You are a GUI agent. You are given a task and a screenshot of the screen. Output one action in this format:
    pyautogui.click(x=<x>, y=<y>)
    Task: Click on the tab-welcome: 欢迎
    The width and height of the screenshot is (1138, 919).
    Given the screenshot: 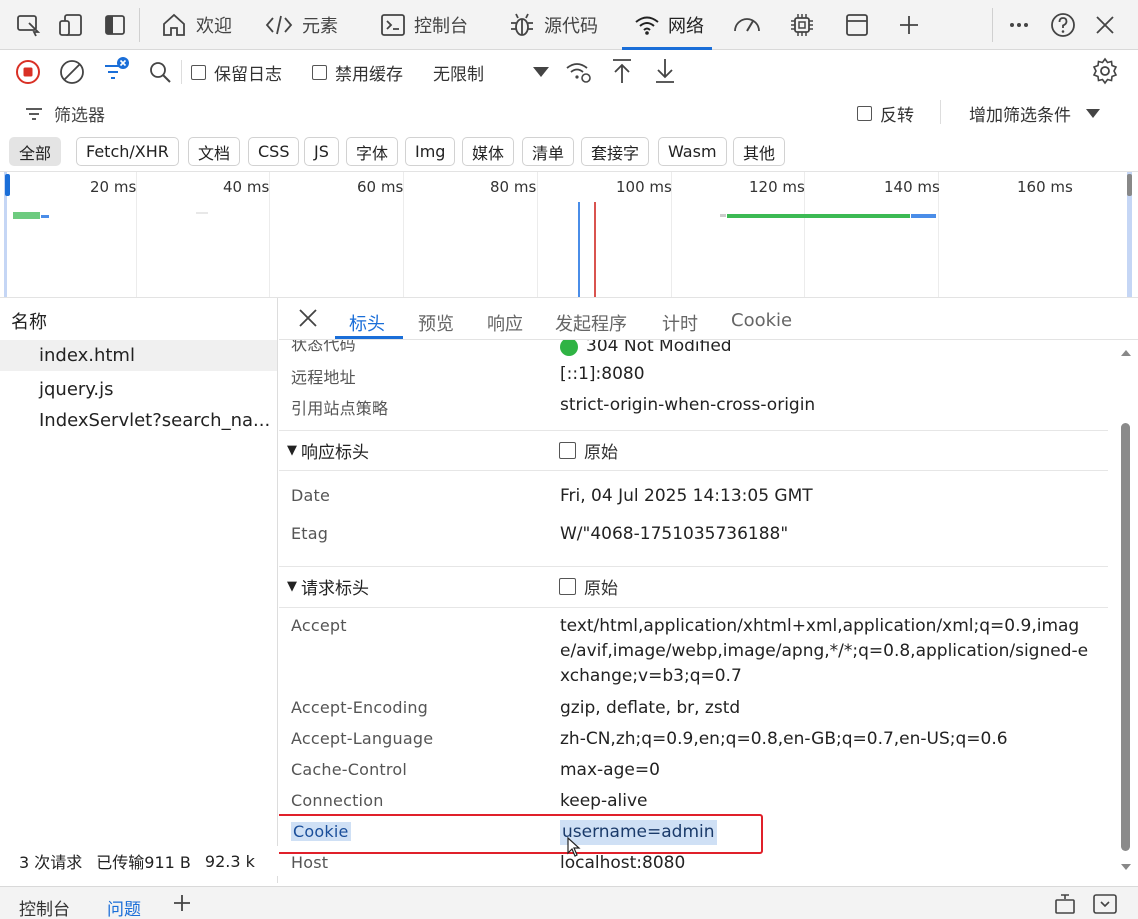 What is the action you would take?
    pyautogui.click(x=196, y=25)
    